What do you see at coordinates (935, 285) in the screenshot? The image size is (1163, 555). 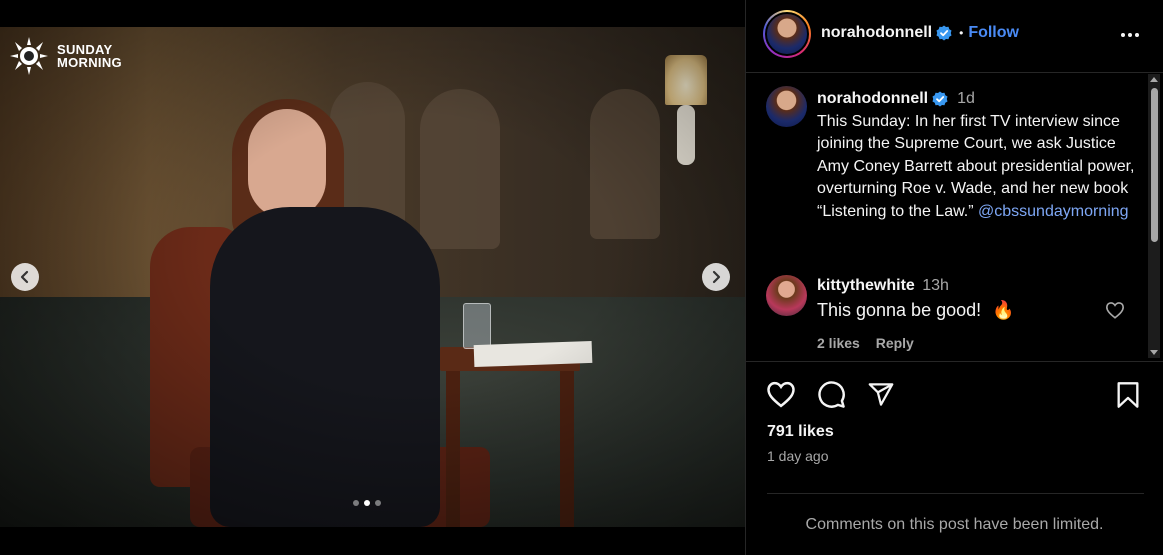 I see `comment-time: 13h` at bounding box center [935, 285].